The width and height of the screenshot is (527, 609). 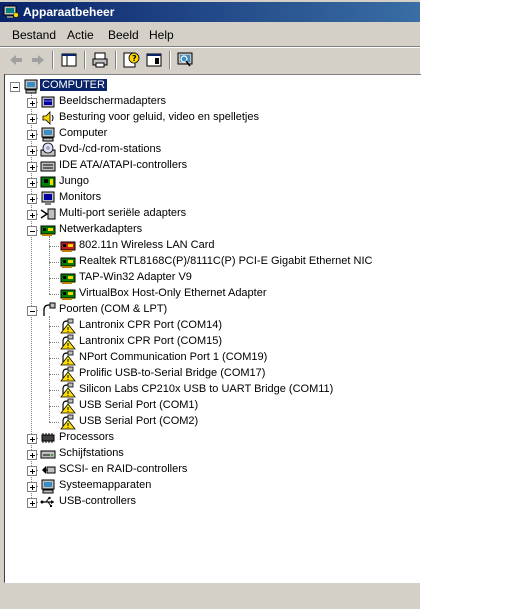 I want to click on usb-icon, so click(x=47, y=501).